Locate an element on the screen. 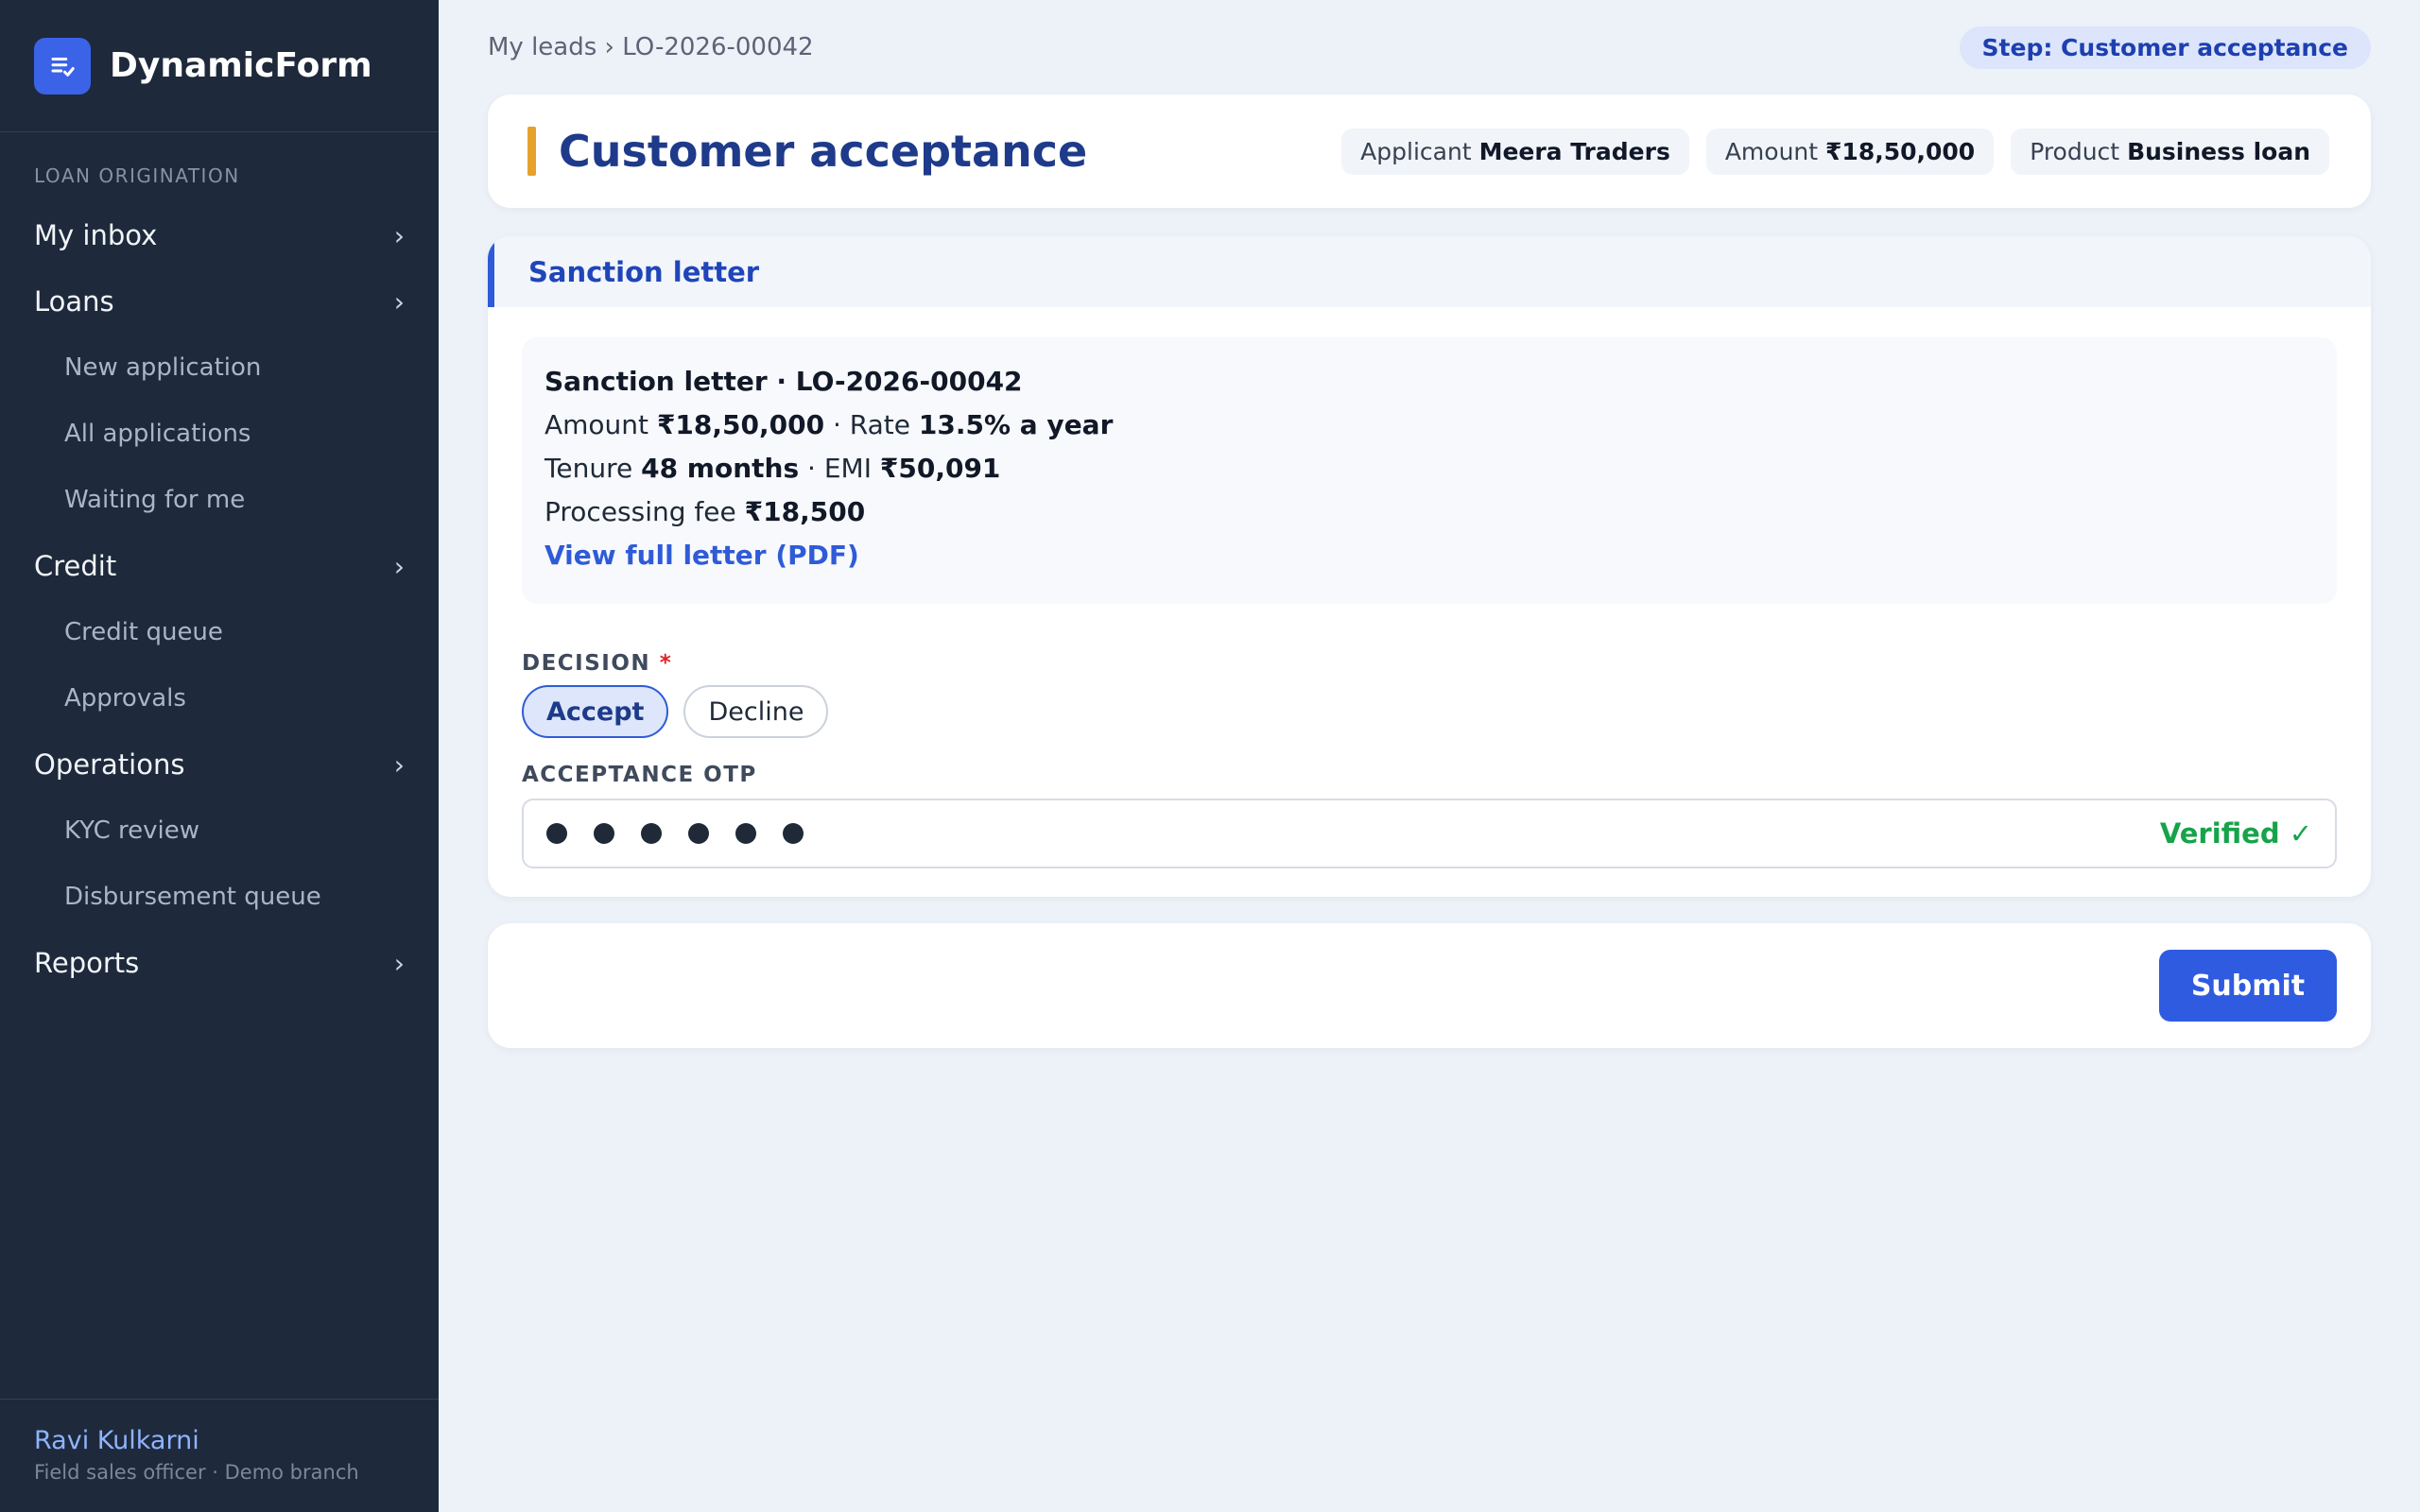 This screenshot has height=1512, width=2420. section-title: Sanction letter is located at coordinates (1430, 271).